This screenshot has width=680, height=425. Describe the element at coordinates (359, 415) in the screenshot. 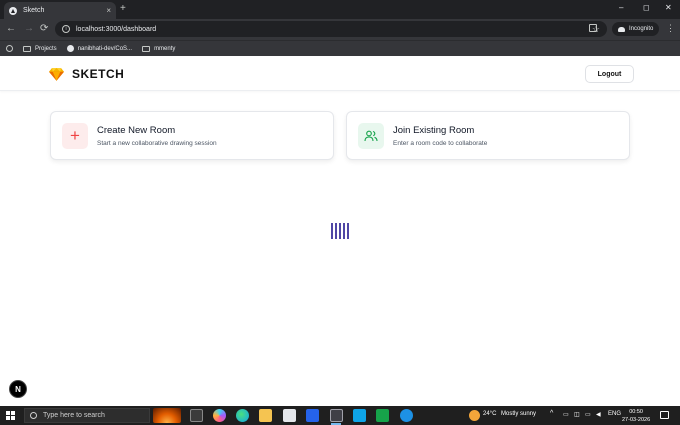

I see `vscode-icon` at that location.